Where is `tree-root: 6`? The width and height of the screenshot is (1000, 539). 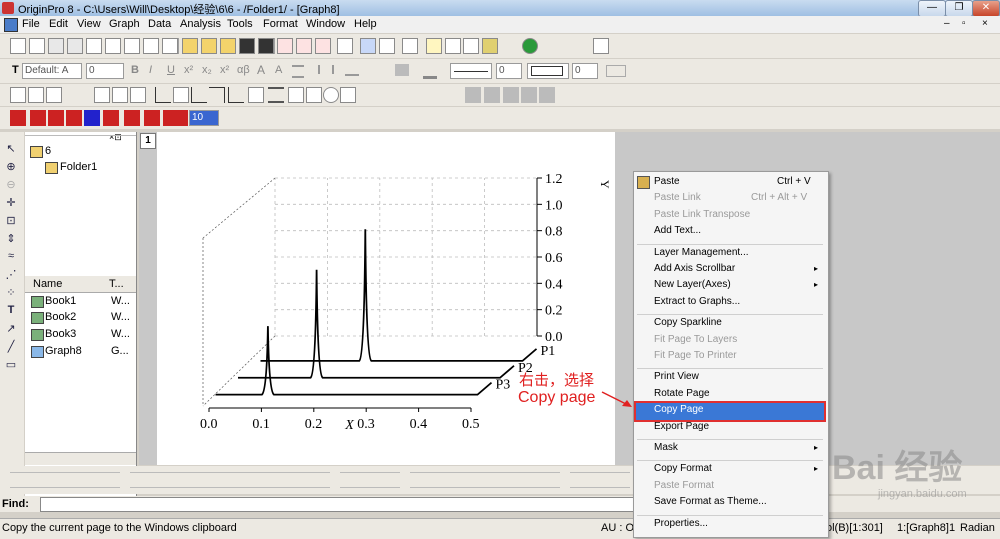
tree-root: 6 is located at coordinates (48, 151).